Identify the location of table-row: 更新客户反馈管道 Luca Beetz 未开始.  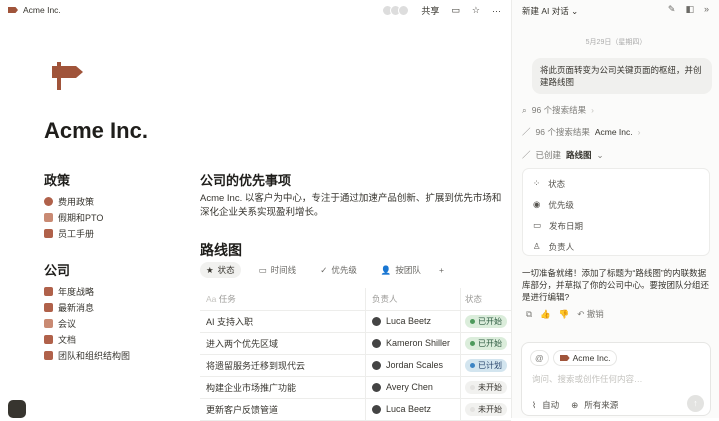
(355, 409).